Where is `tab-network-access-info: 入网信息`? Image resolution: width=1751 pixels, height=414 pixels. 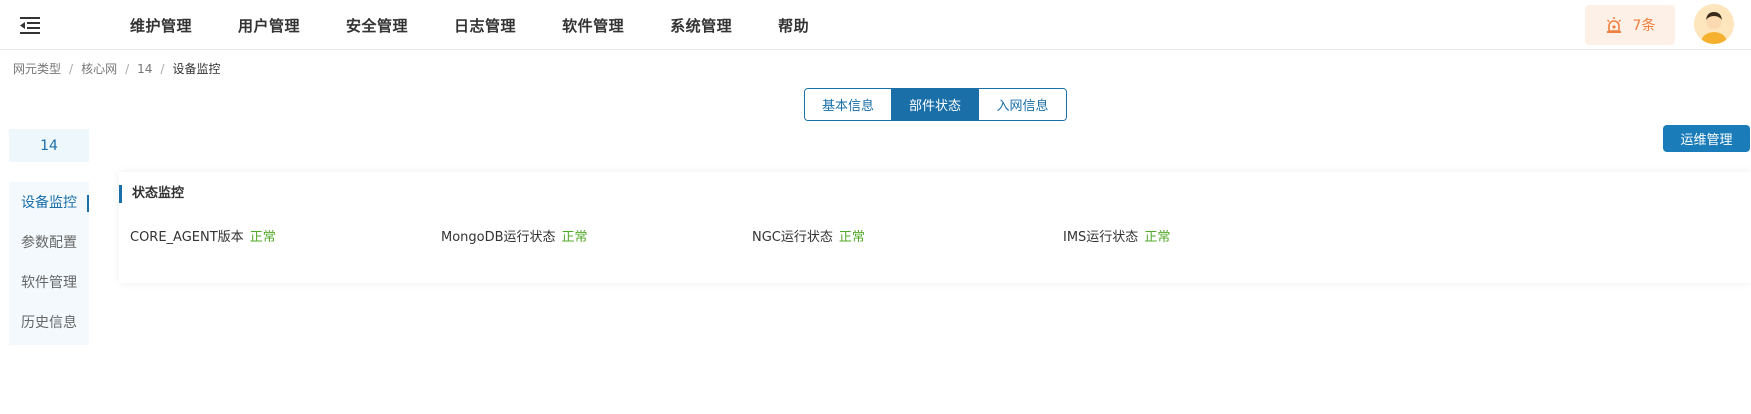 tab-network-access-info: 入网信息 is located at coordinates (1022, 104).